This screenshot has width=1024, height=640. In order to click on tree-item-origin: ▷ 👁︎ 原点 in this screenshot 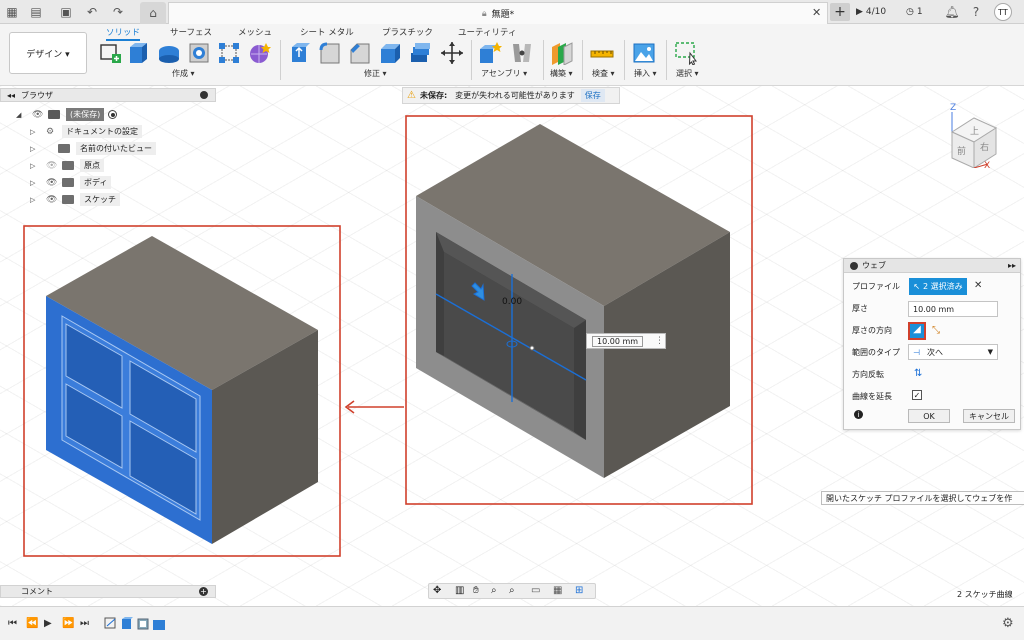, I will do `click(67, 165)`.